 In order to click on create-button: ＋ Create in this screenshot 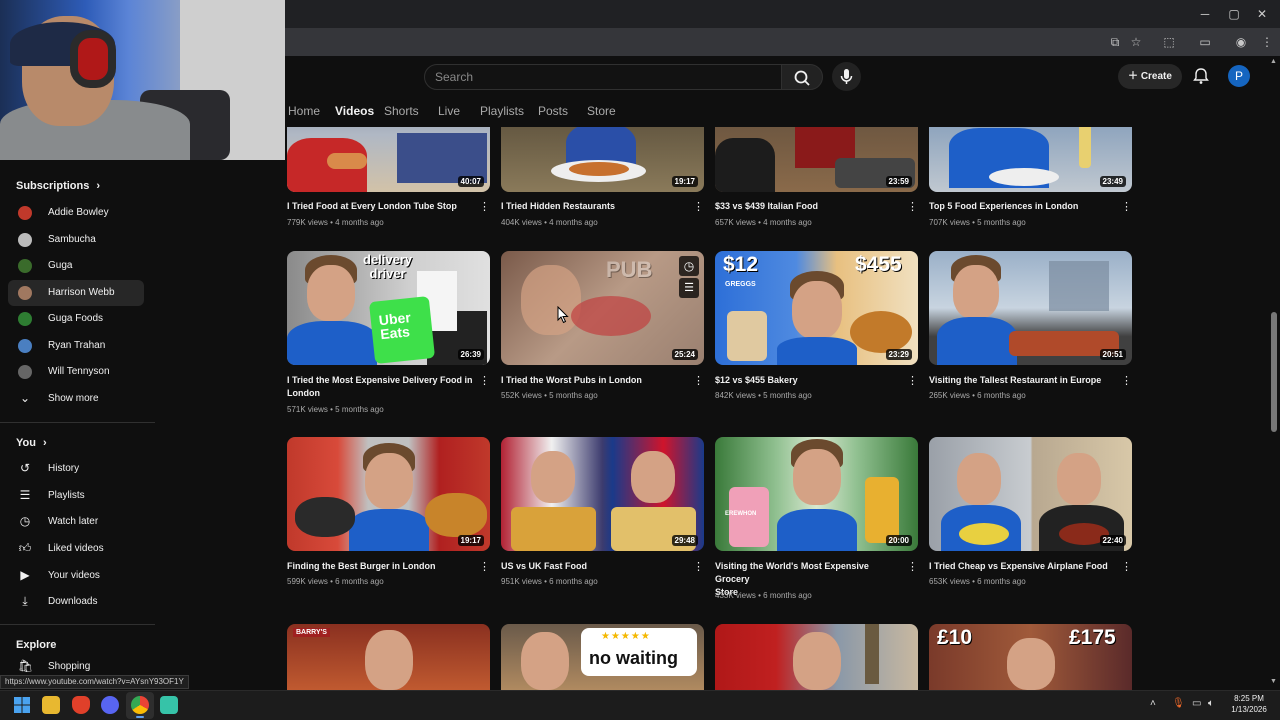, I will do `click(1150, 76)`.